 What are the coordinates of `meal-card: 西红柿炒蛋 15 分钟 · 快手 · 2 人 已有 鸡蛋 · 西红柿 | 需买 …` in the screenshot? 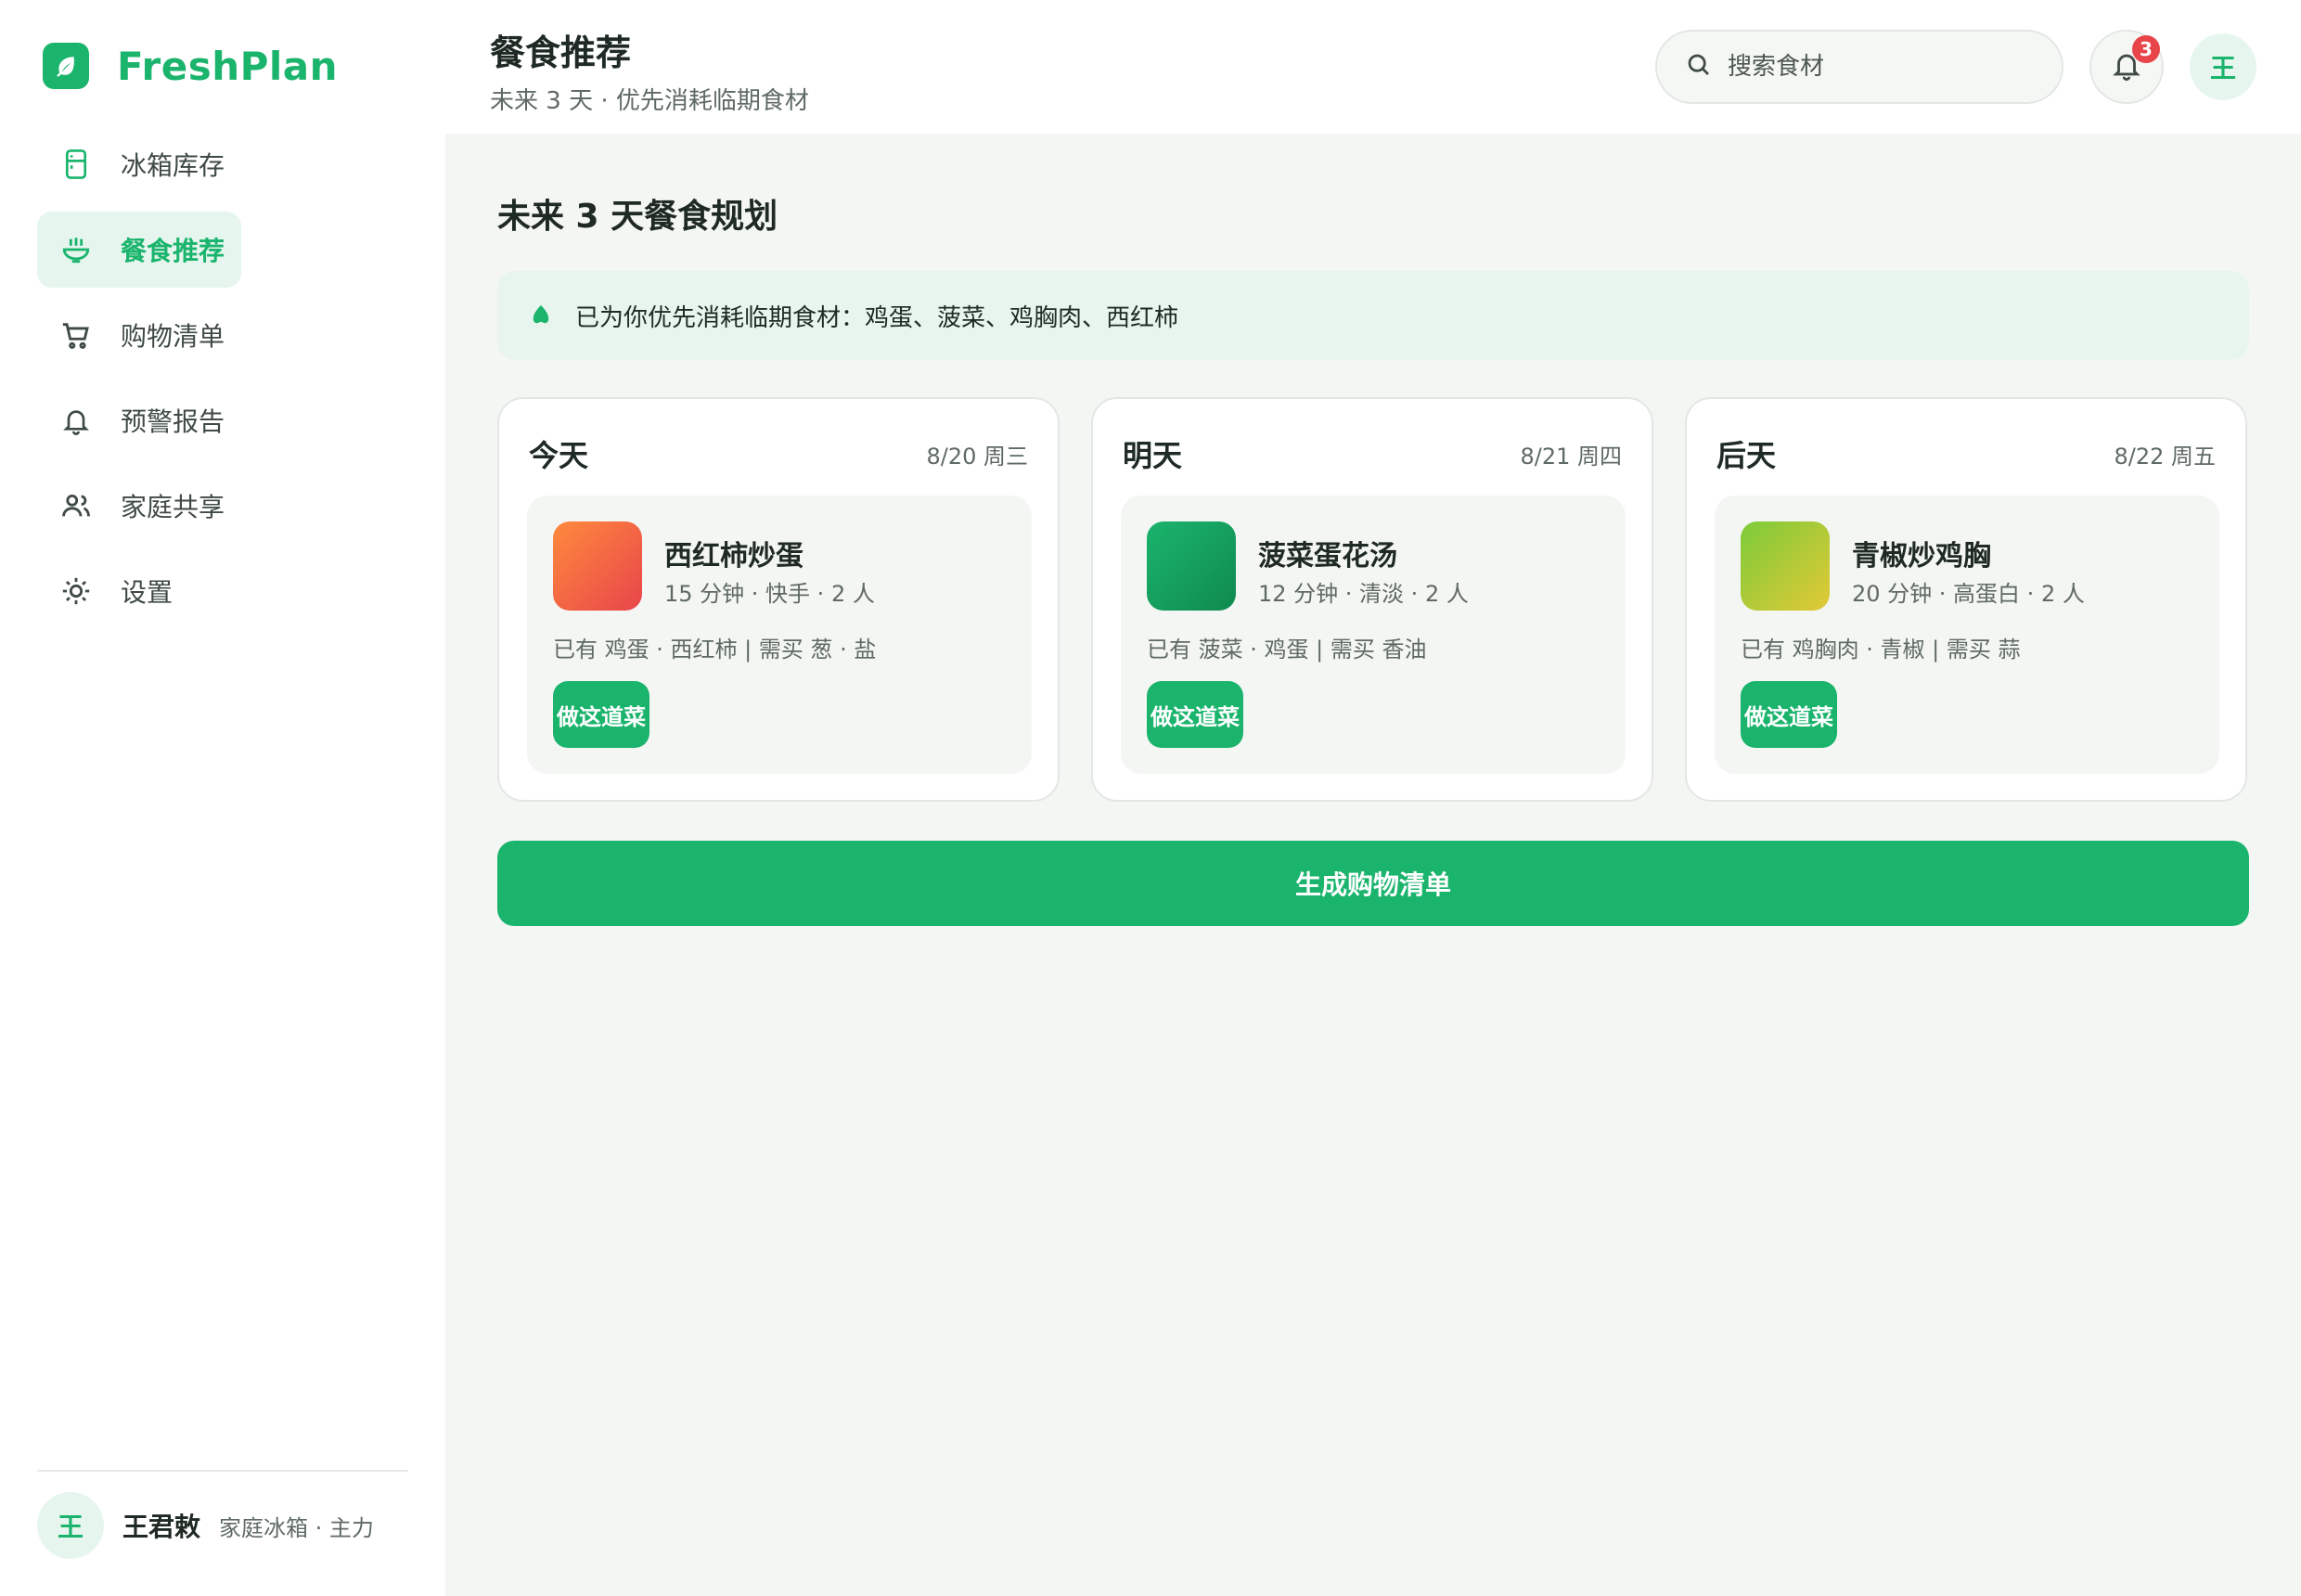 It's located at (780, 635).